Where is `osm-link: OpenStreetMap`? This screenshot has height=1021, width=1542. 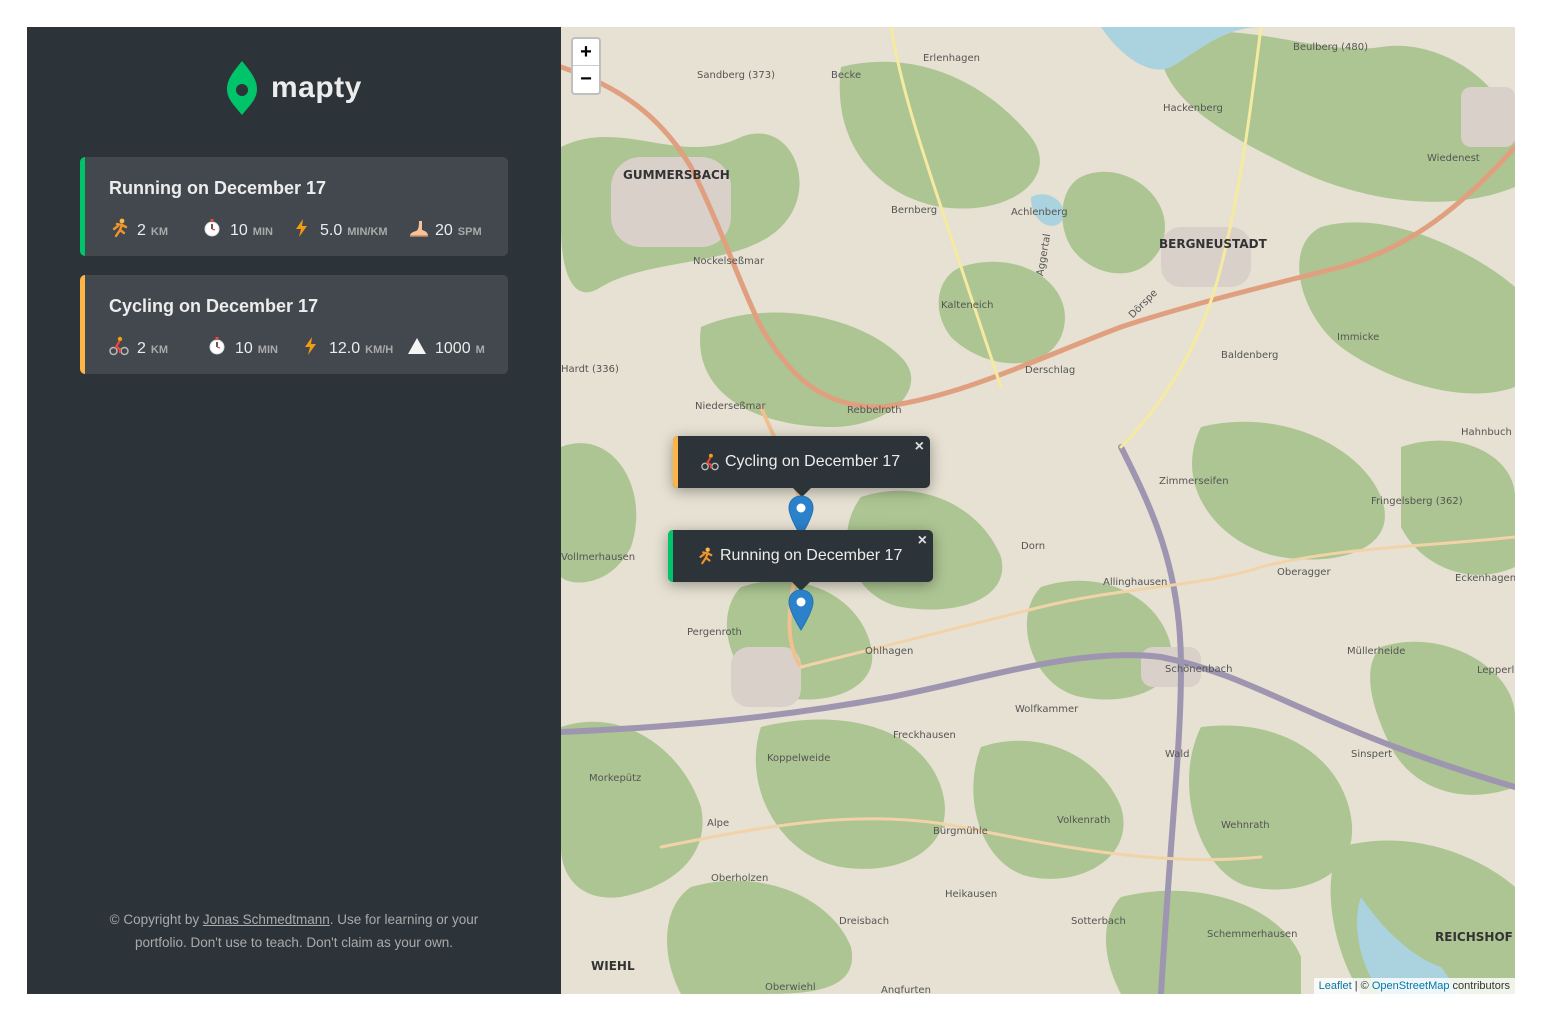 osm-link: OpenStreetMap is located at coordinates (1411, 986).